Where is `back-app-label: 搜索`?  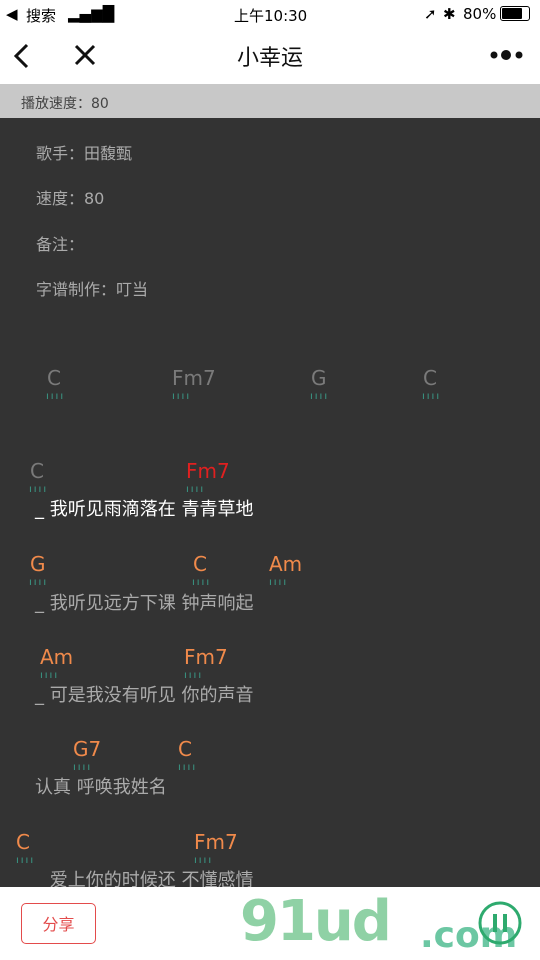 back-app-label: 搜索 is located at coordinates (41, 15).